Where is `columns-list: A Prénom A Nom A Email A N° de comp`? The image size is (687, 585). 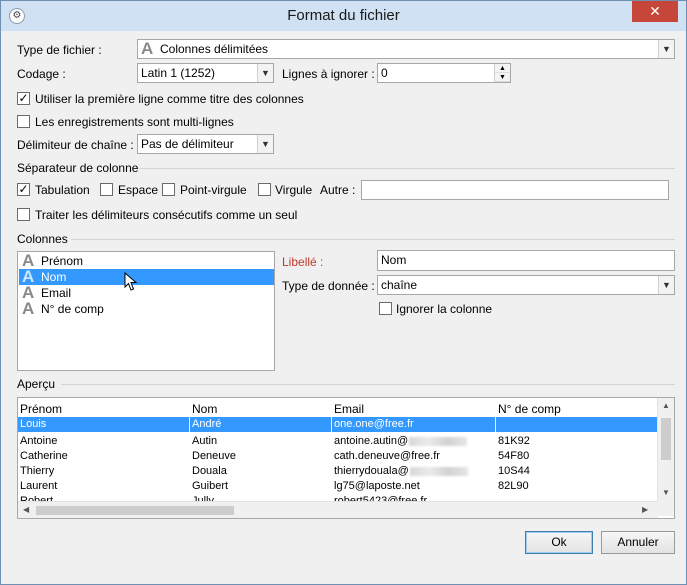
columns-list: A Prénom A Nom A Email A N° de comp is located at coordinates (146, 311).